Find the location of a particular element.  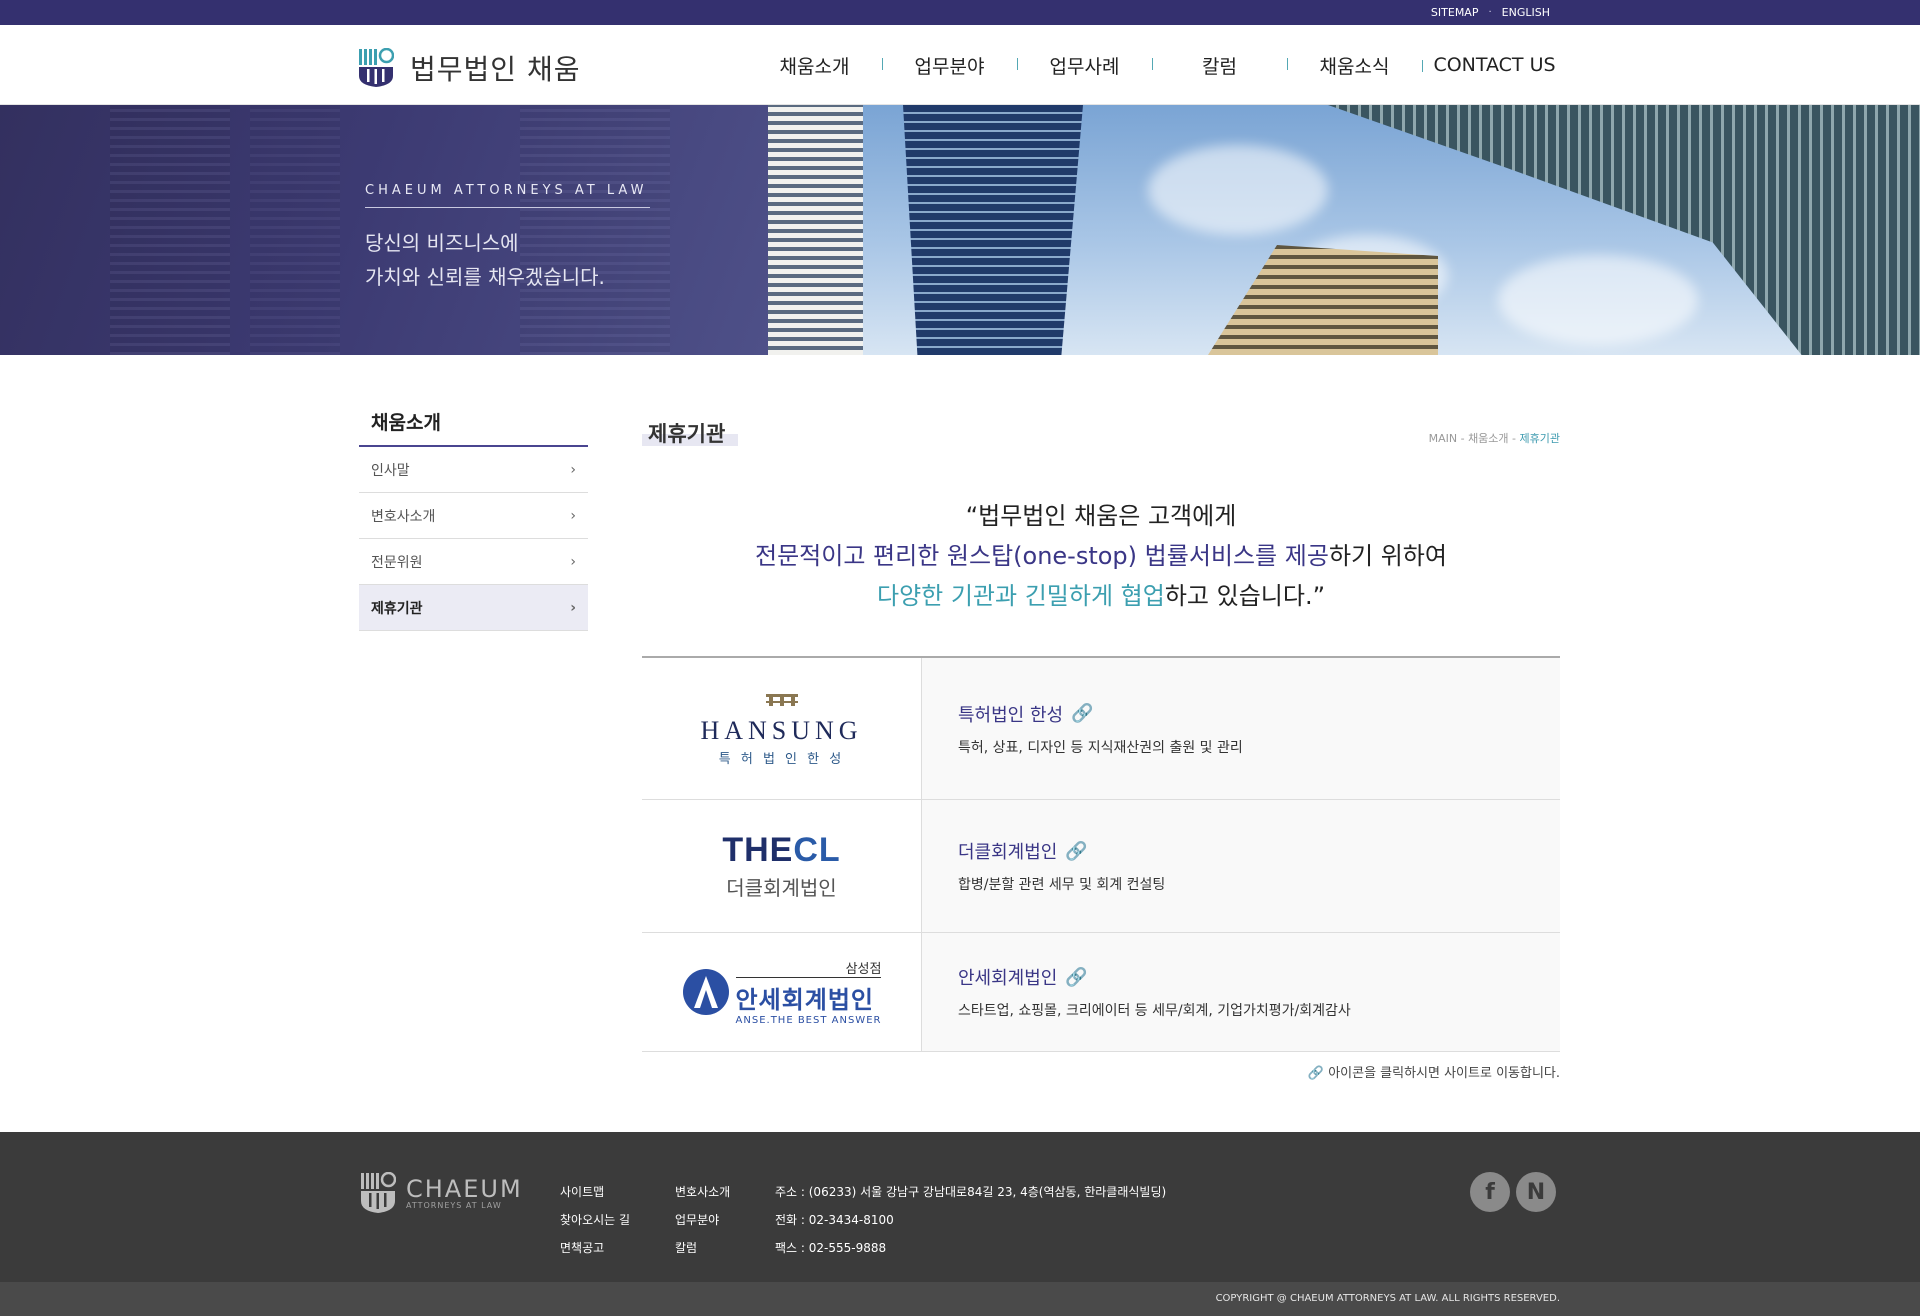

partner-name: 더클회계법인 🔗 is located at coordinates (1259, 851).